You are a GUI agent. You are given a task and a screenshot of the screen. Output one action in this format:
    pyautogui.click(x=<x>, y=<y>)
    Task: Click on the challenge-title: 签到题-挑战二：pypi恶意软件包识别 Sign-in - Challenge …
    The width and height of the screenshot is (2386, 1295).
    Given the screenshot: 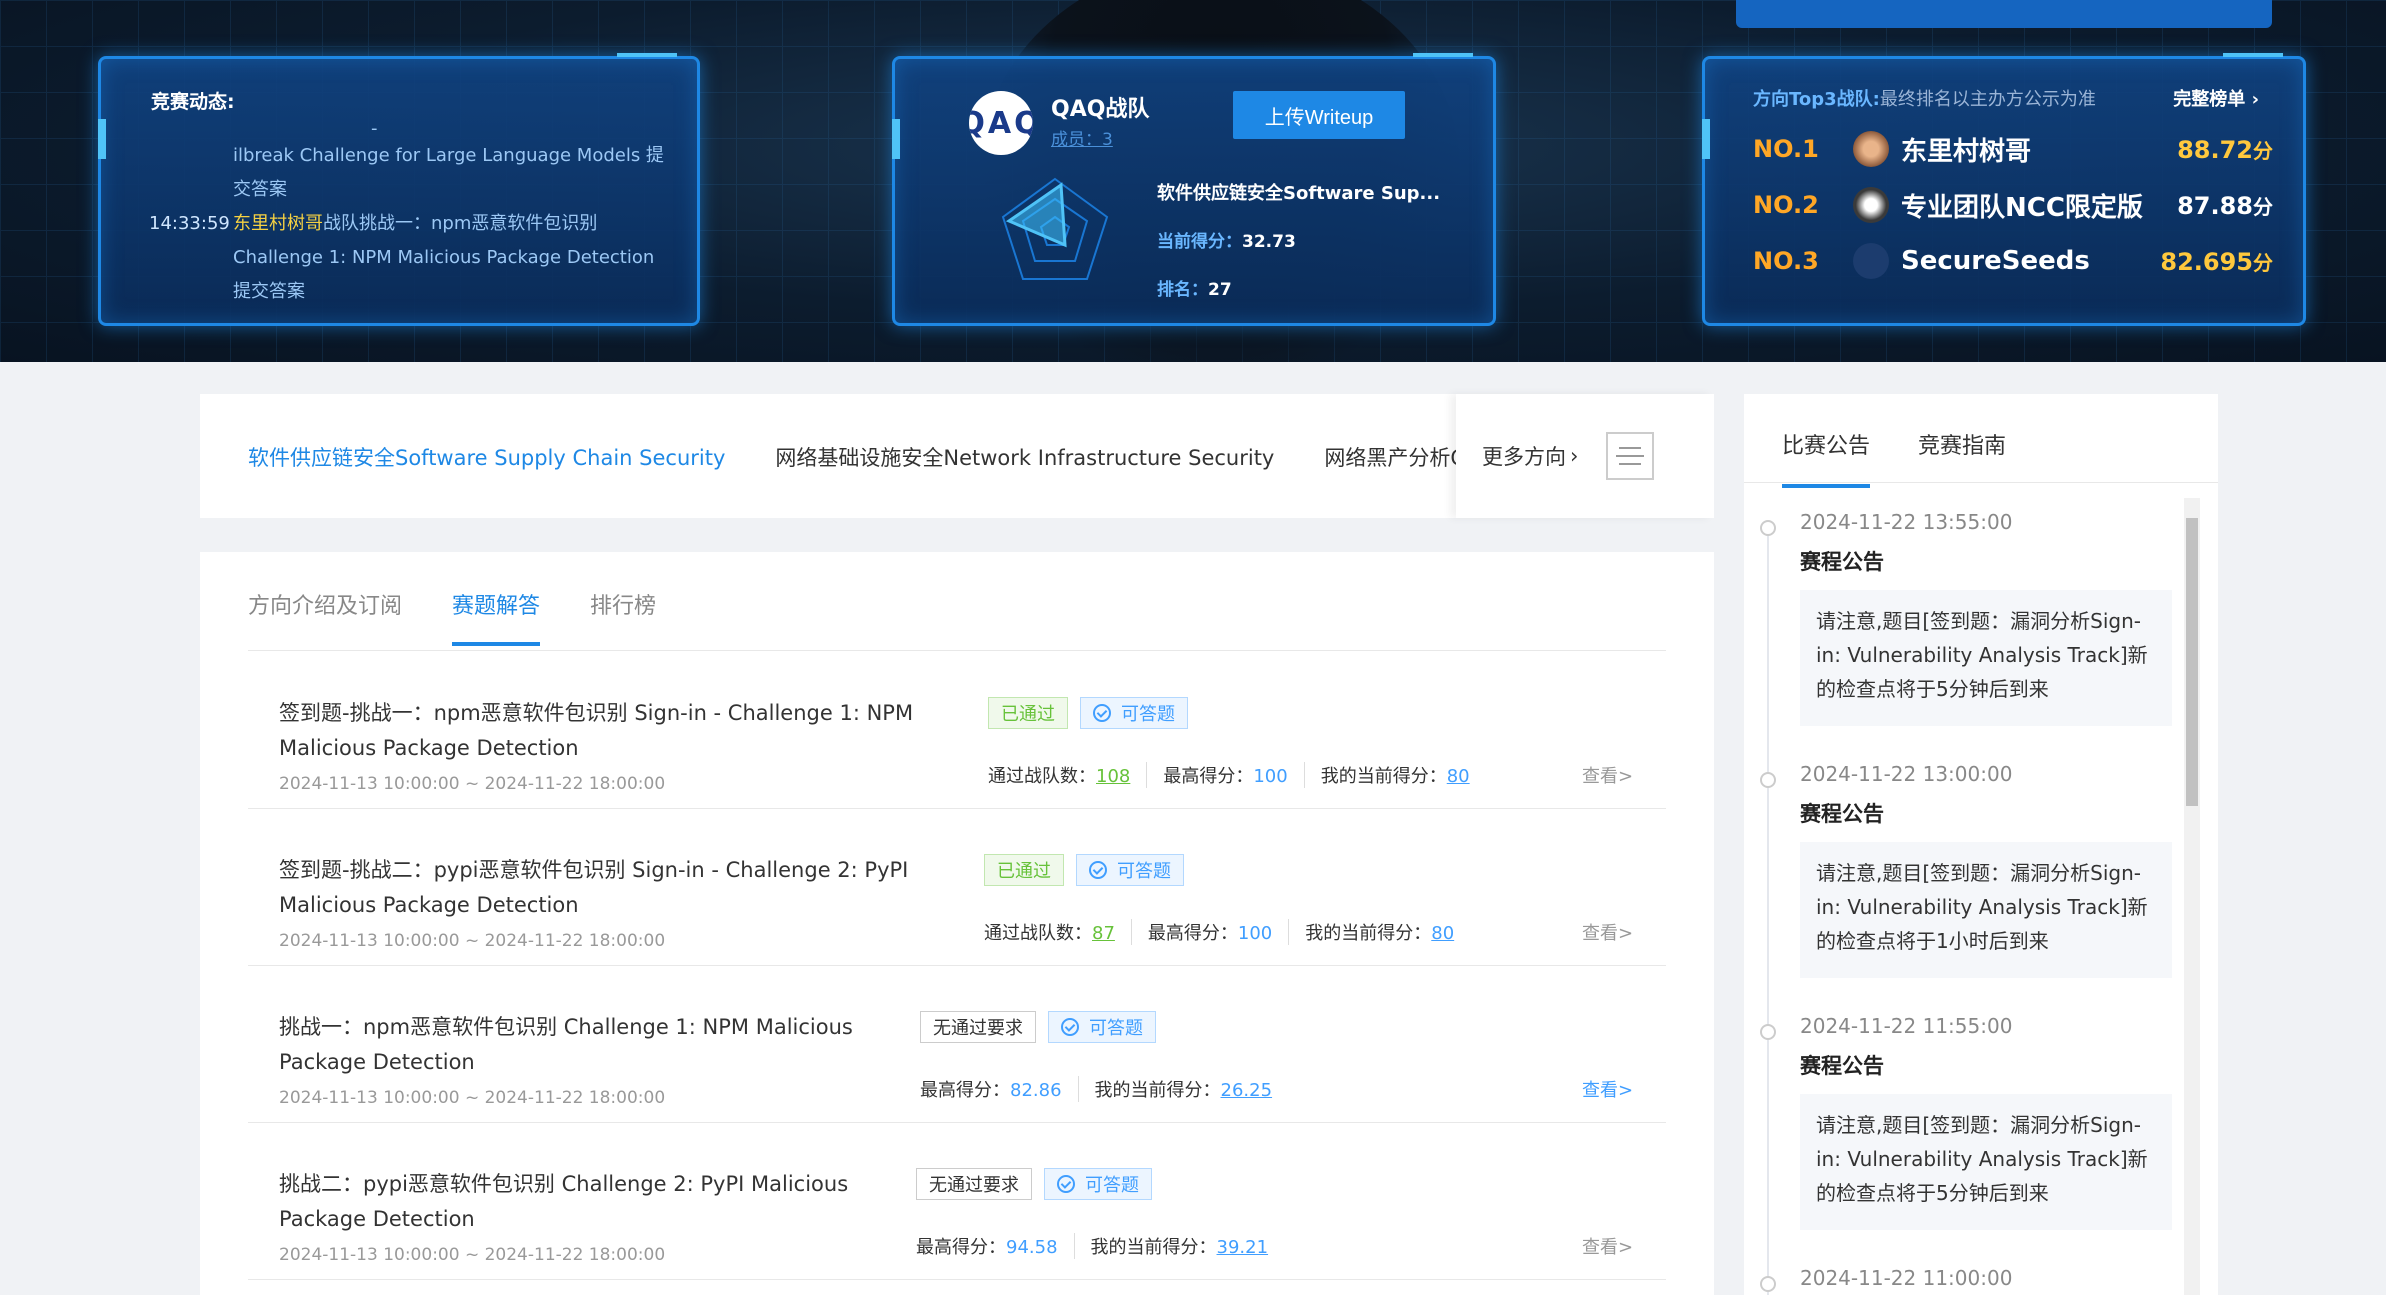 What is the action you would take?
    pyautogui.click(x=594, y=887)
    